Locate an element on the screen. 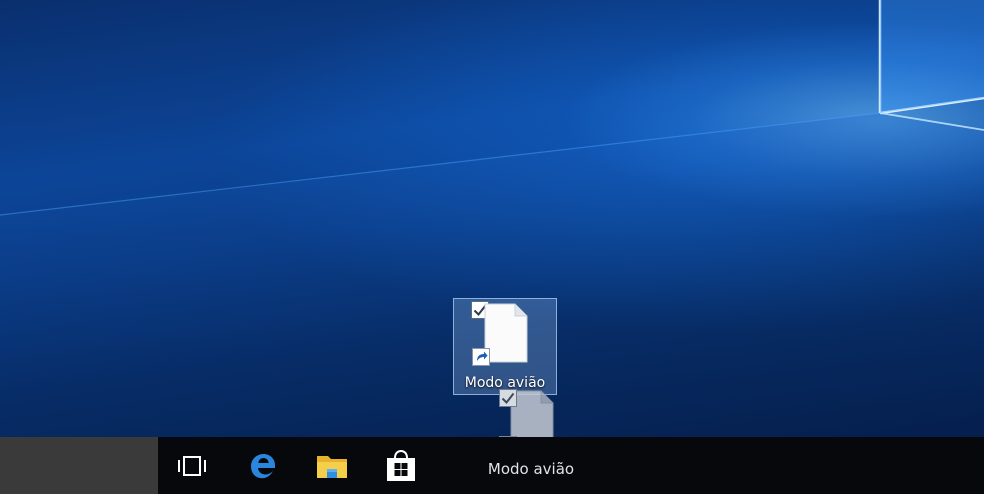 The image size is (984, 494). store-button is located at coordinates (401, 465).